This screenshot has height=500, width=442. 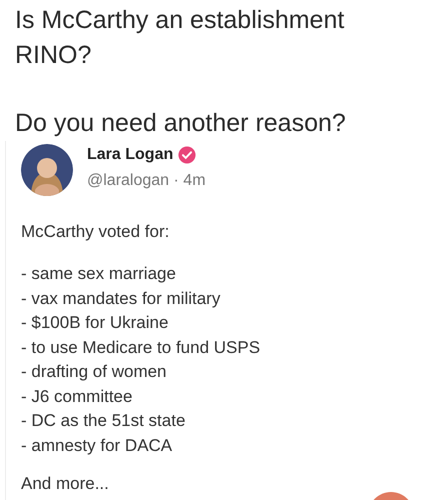 I want to click on author-name: Lara Logan, so click(x=130, y=155).